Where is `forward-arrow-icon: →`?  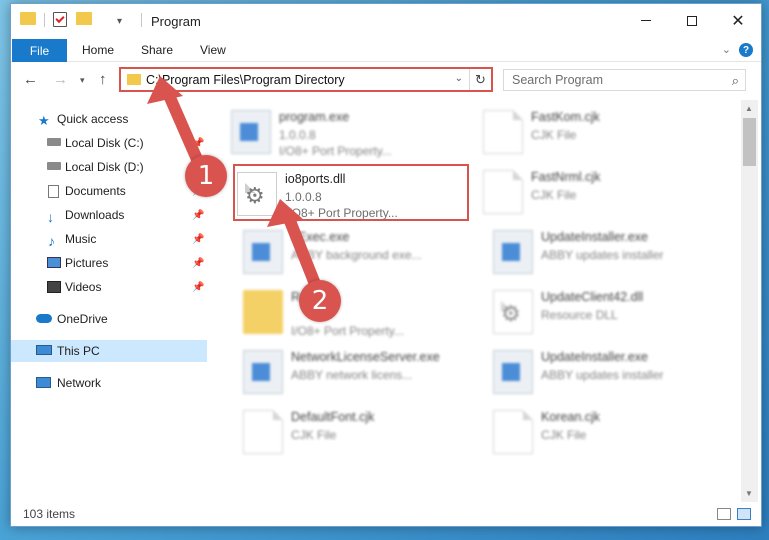 forward-arrow-icon: → is located at coordinates (60, 79).